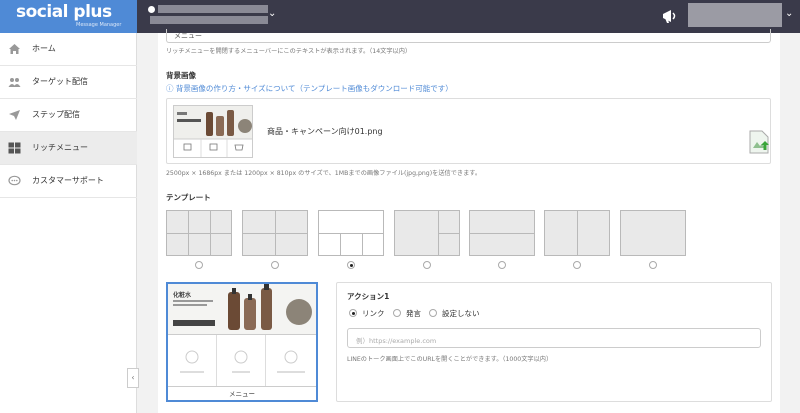 This screenshot has height=413, width=800. What do you see at coordinates (188, 197) in the screenshot?
I see `template-label: テンプレート` at bounding box center [188, 197].